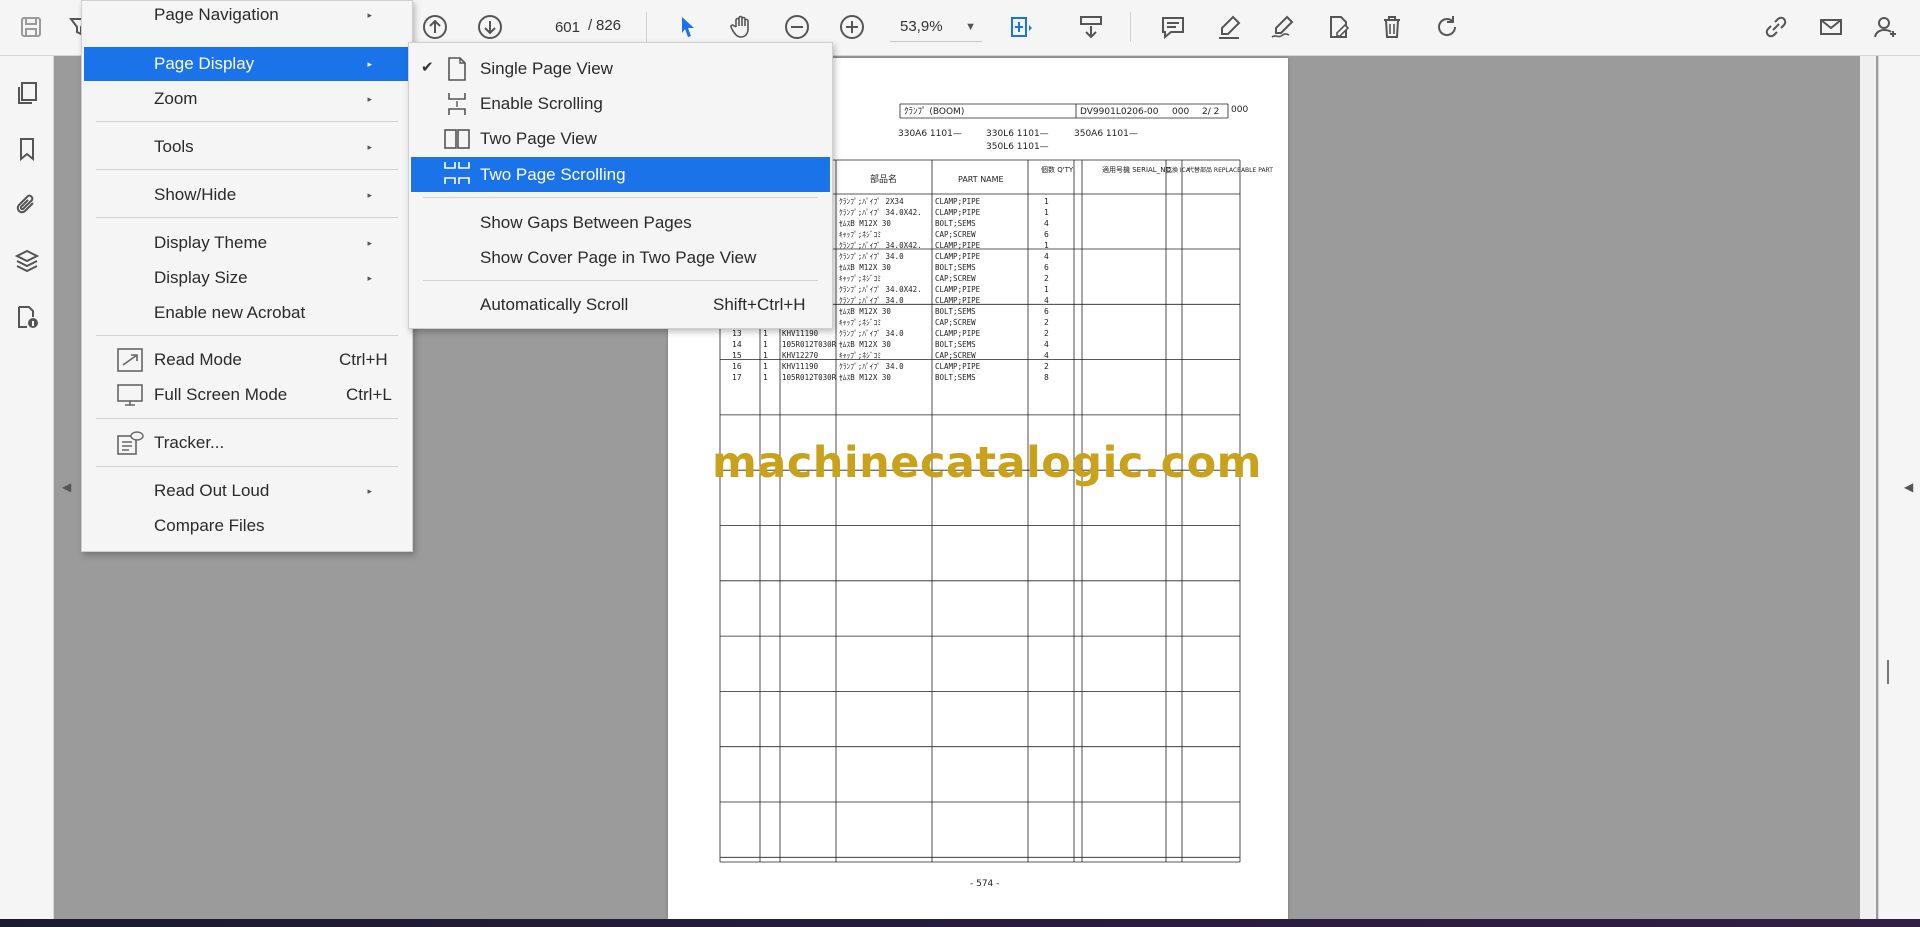 This screenshot has height=927, width=1920. I want to click on comment-icon, so click(1173, 27).